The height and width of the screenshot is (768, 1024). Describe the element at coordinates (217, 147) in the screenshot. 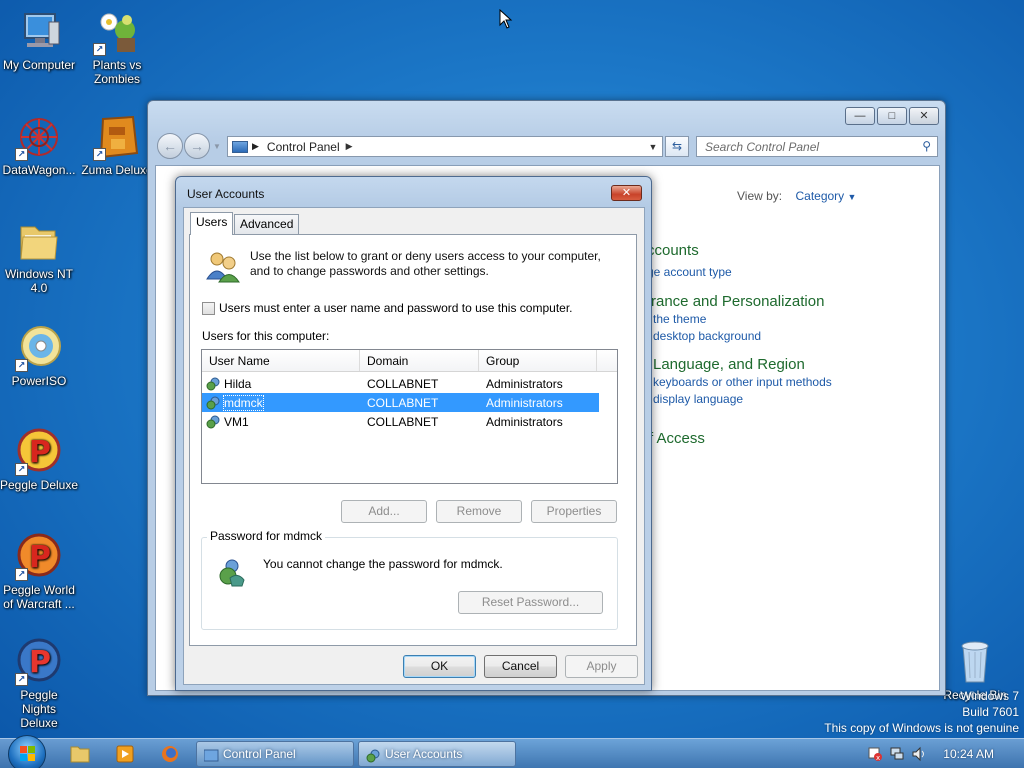

I see `recent-pages-dropdown-icon: ▼` at that location.